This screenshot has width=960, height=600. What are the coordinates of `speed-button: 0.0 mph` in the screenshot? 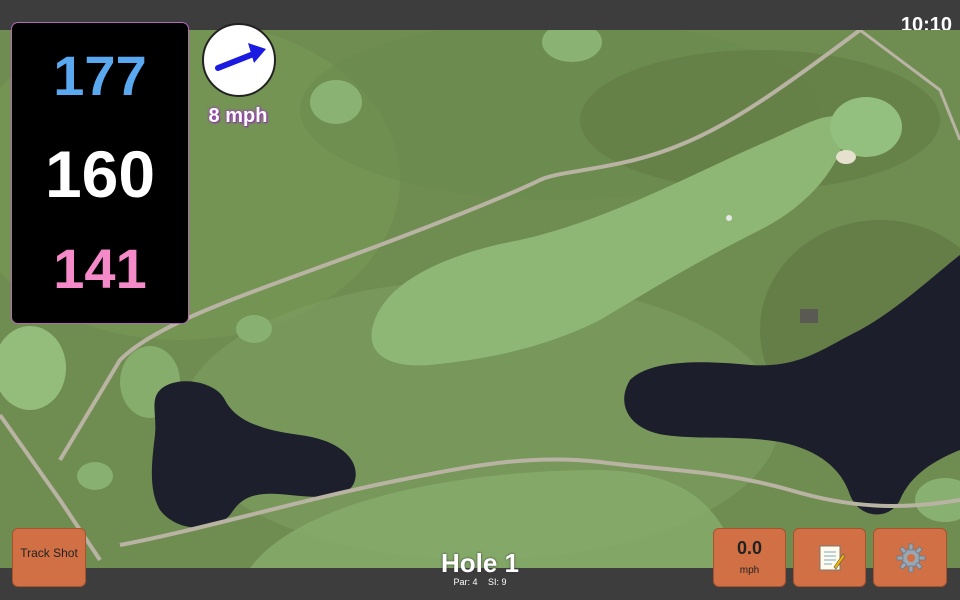 It's located at (749, 557).